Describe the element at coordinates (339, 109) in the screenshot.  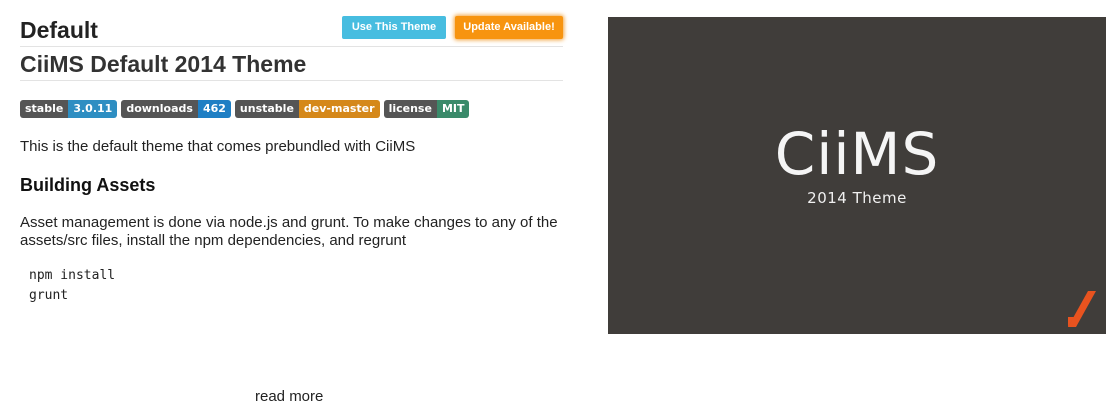
I see `badge-value: dev-master` at that location.